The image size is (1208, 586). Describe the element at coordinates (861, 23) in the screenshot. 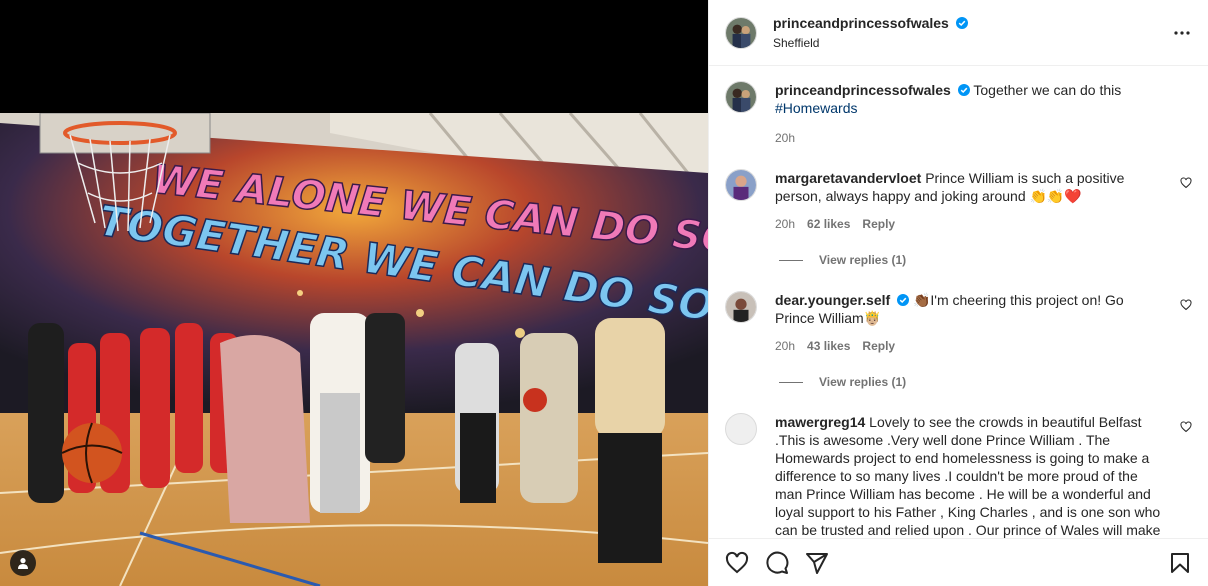

I see `header-username: princeandprincessofwales` at that location.